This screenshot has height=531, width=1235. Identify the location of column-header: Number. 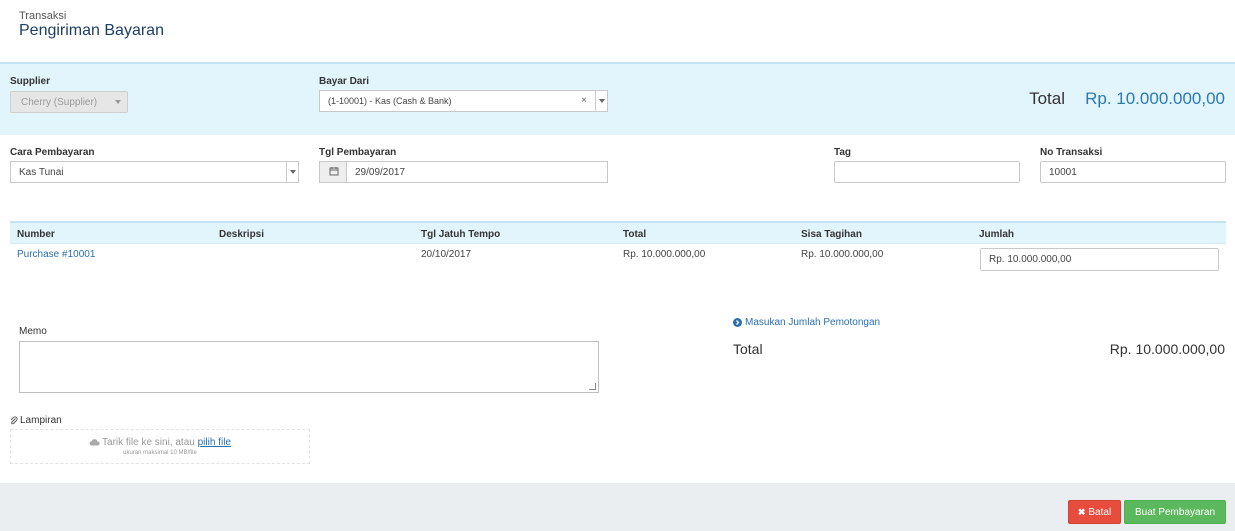
(36, 234).